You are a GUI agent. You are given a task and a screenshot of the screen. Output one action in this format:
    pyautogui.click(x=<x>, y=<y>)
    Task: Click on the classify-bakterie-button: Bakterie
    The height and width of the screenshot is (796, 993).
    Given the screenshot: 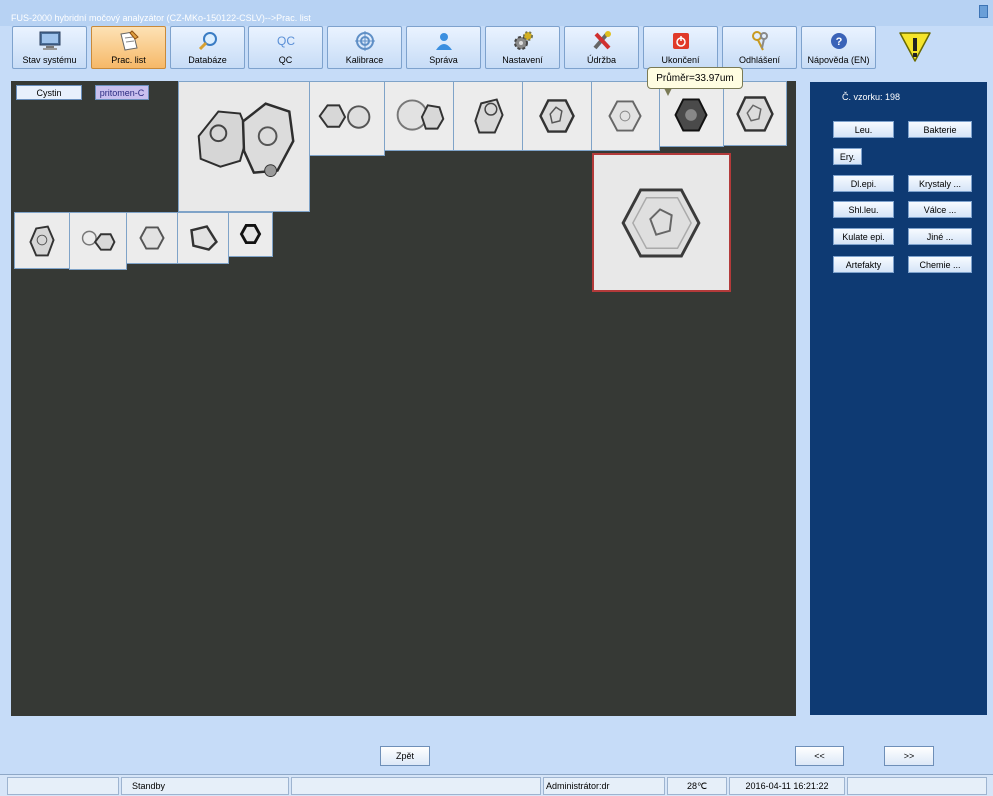 What is the action you would take?
    pyautogui.click(x=940, y=129)
    